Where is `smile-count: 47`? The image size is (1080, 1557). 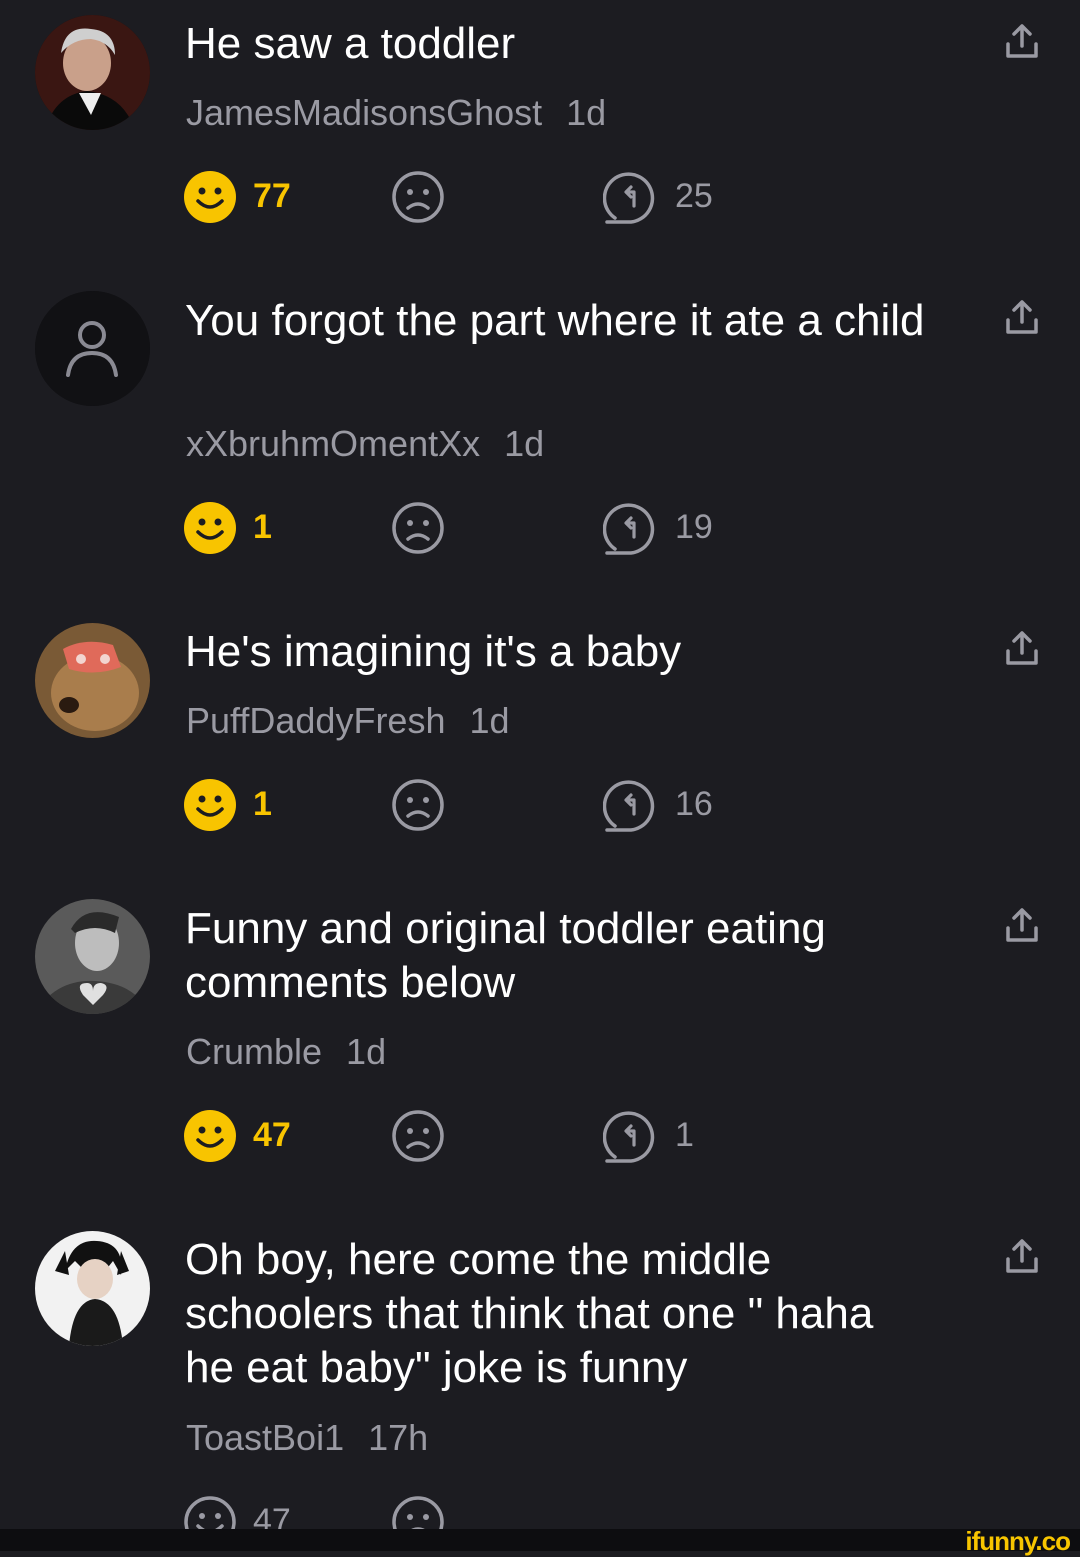
smile-count: 47 is located at coordinates (272, 1135).